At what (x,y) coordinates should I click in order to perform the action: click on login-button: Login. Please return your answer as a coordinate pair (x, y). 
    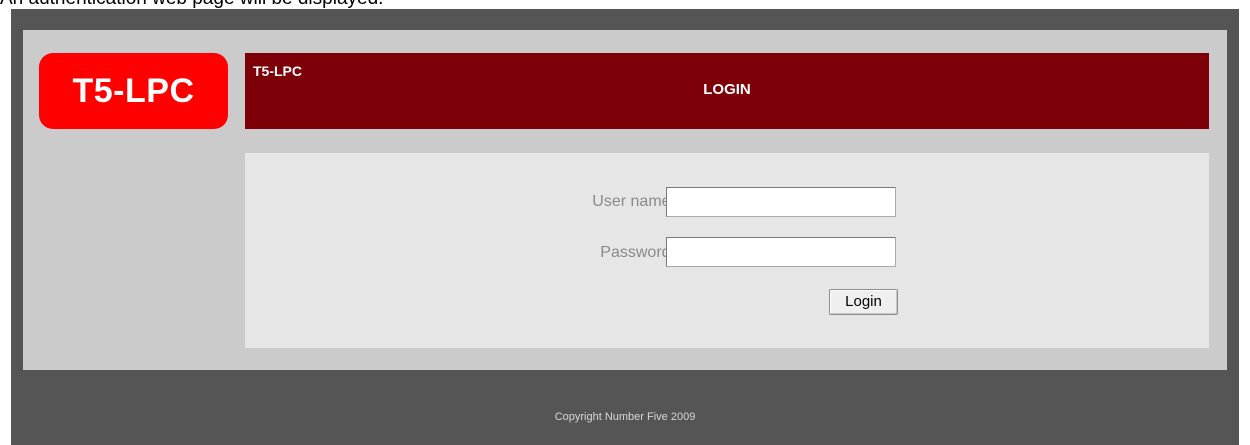
    Looking at the image, I should click on (863, 302).